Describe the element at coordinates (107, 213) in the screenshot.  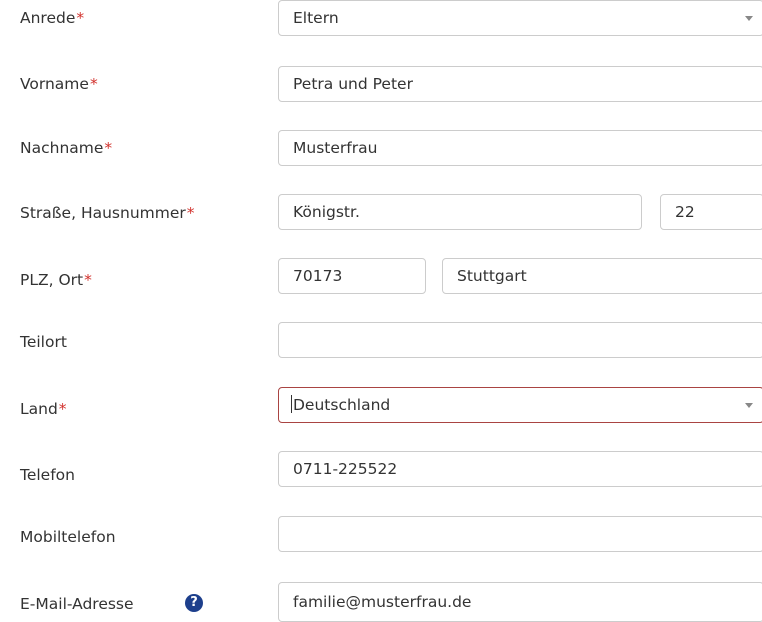
I see `strasse-label: Straße, Hausnummer*` at that location.